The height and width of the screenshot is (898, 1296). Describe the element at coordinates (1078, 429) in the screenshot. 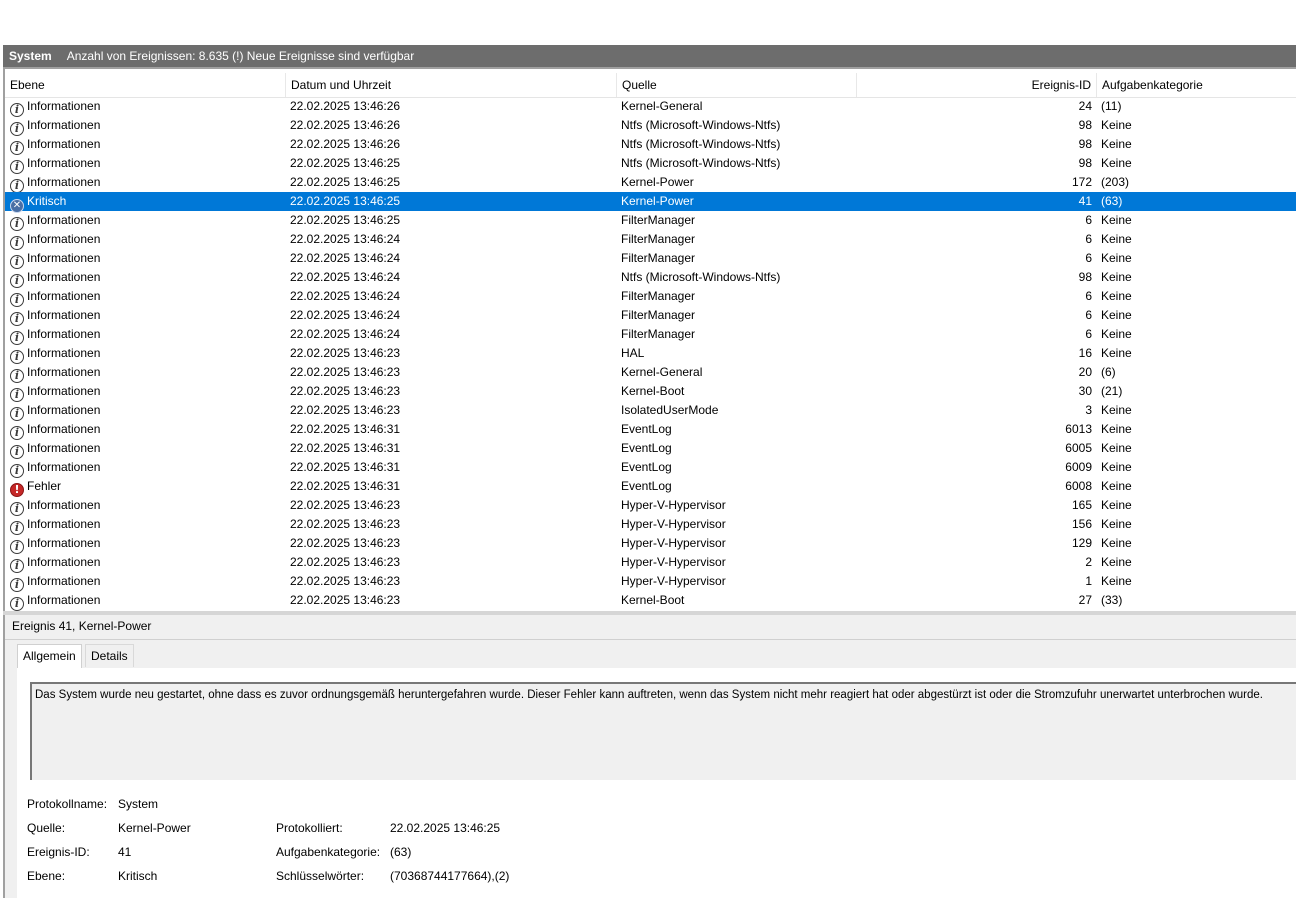

I see `cell-event-id: 6013` at that location.